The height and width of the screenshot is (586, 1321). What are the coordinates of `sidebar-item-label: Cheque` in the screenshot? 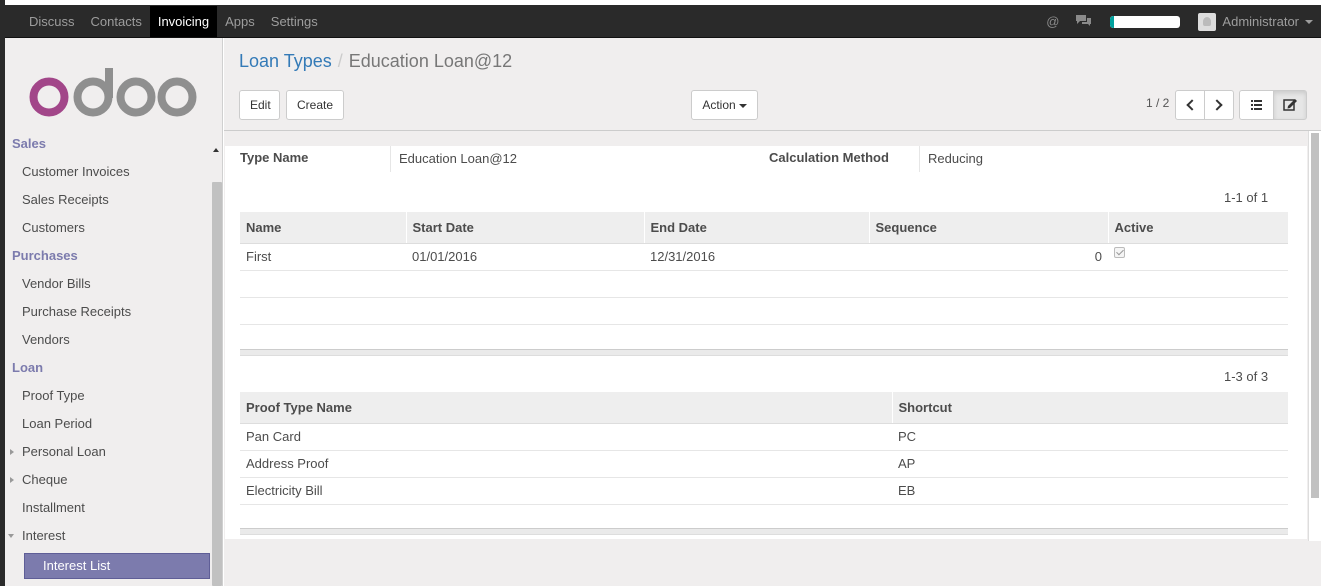 It's located at (45, 479).